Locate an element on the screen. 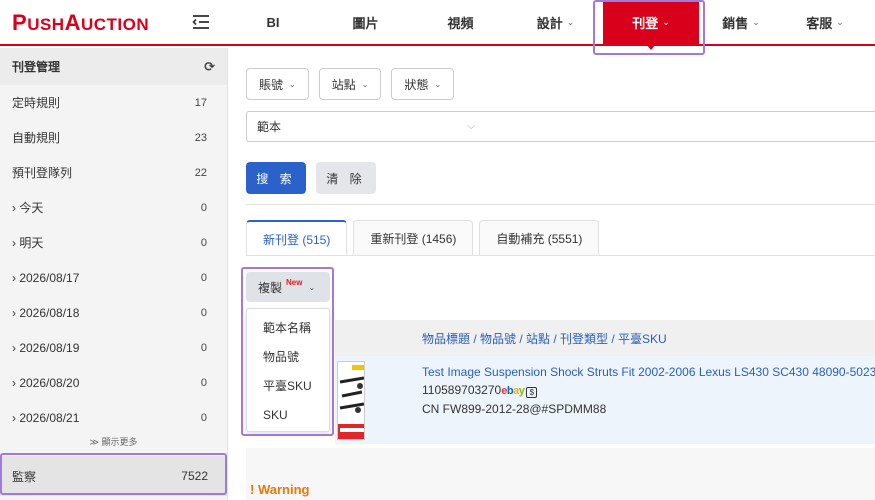  tab-auto-replenish: 自動補充 (5551) is located at coordinates (539, 238).